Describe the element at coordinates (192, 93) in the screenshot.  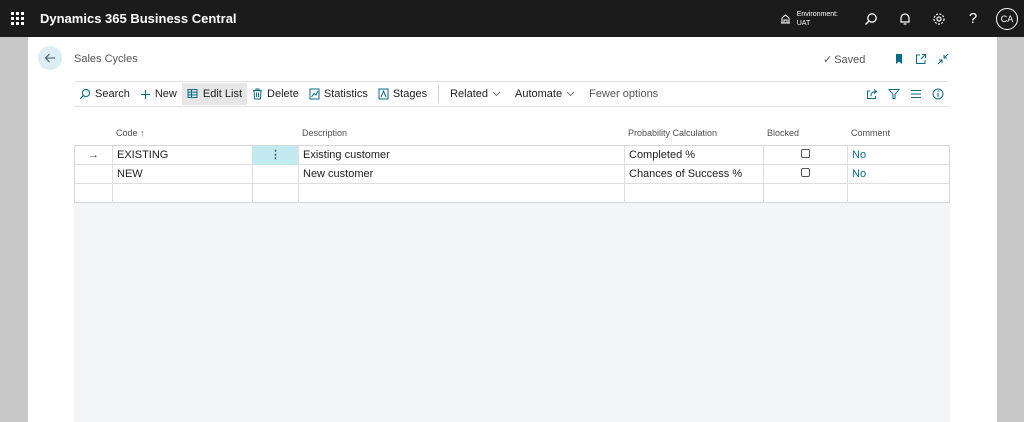
I see `edit-list-icon` at that location.